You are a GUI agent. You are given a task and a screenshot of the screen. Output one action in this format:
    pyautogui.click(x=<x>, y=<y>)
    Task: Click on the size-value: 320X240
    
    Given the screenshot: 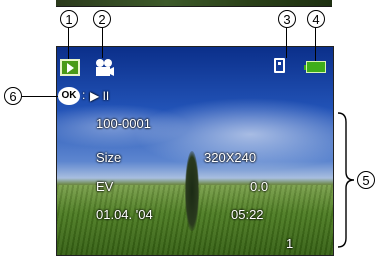 What is the action you would take?
    pyautogui.click(x=230, y=157)
    